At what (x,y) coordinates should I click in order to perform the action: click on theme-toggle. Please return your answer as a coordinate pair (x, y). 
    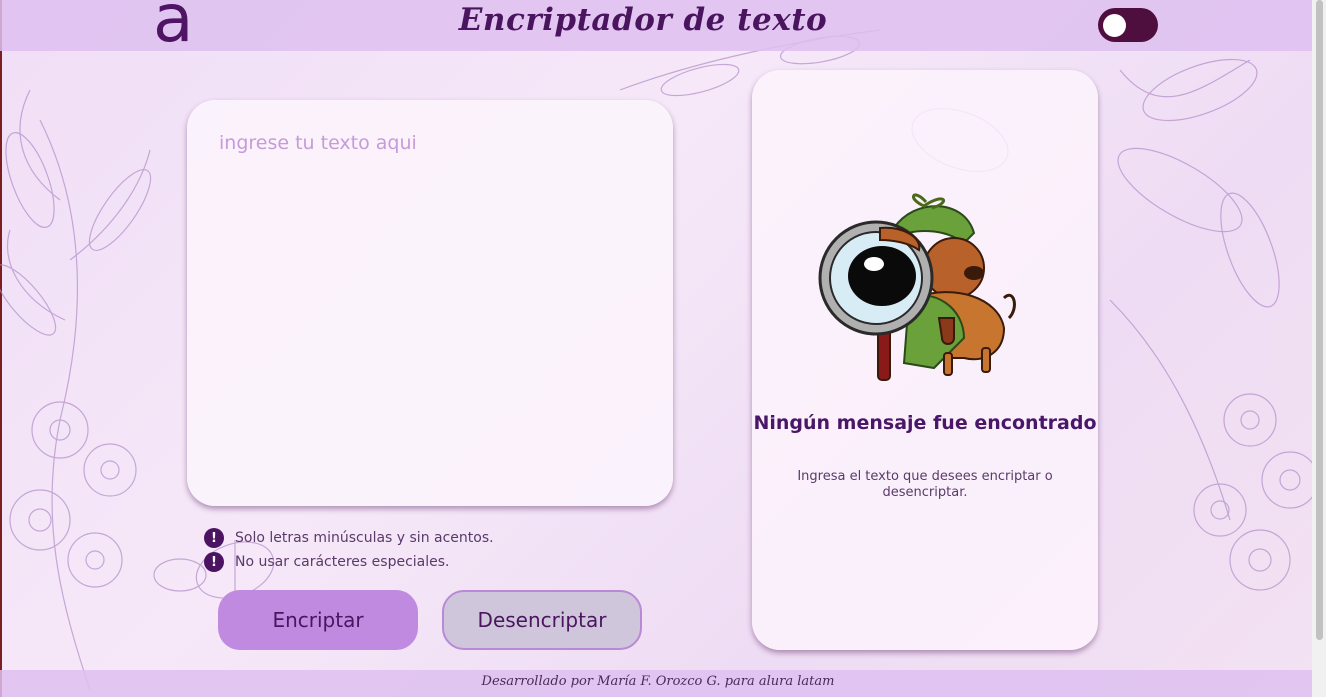
    Looking at the image, I should click on (1128, 25).